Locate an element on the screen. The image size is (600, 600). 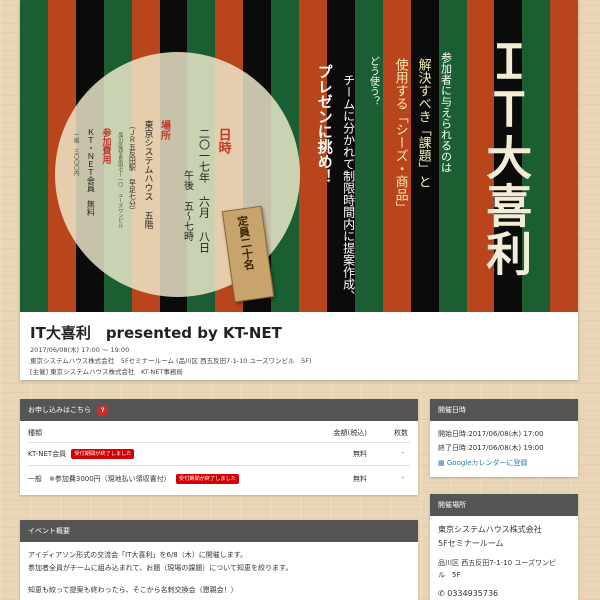
banner-how: どう使う？ is located at coordinates (373, 81).